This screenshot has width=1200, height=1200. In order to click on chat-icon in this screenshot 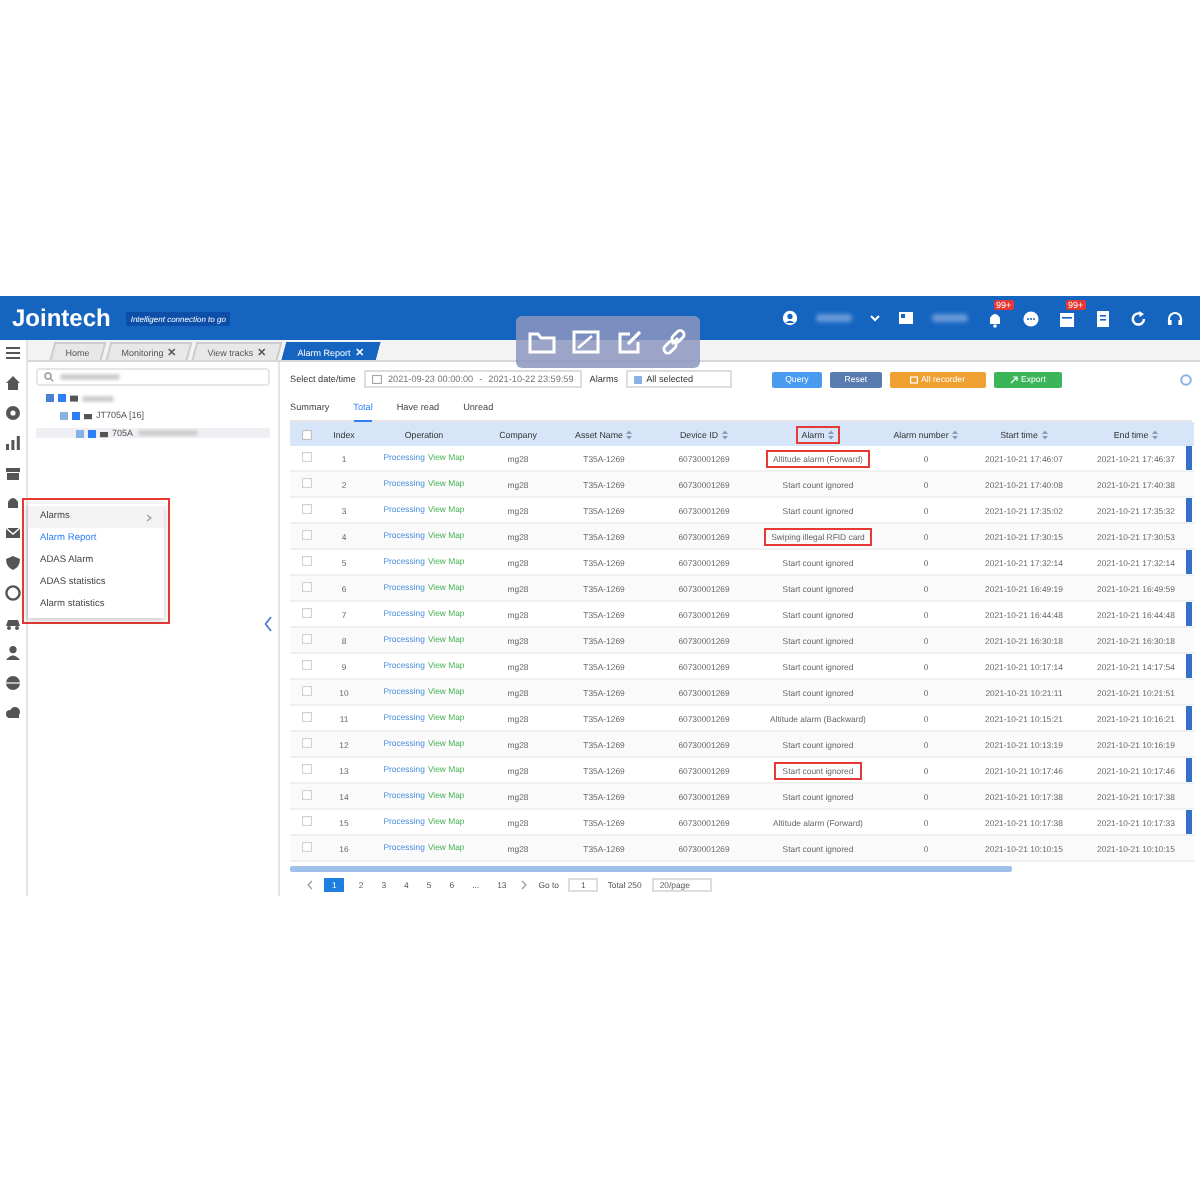, I will do `click(1031, 318)`.